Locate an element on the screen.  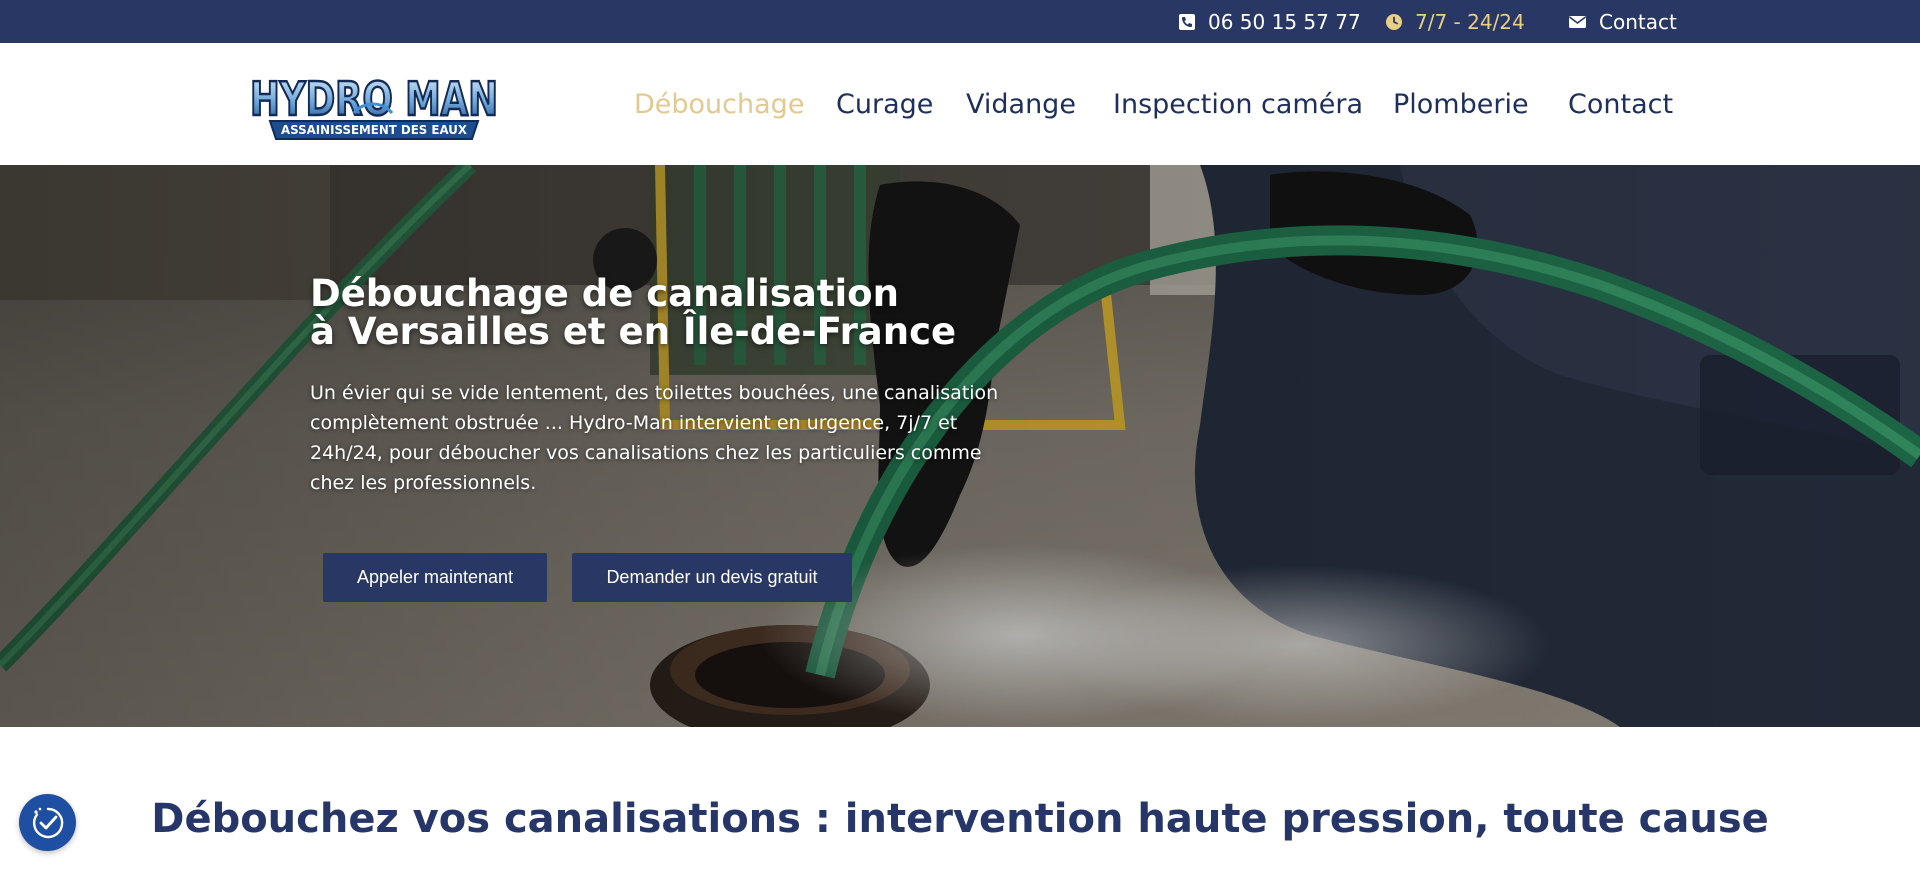
top-bar: 06 50 15 57 77 7/7 - 24/24 Contact is located at coordinates (960, 21).